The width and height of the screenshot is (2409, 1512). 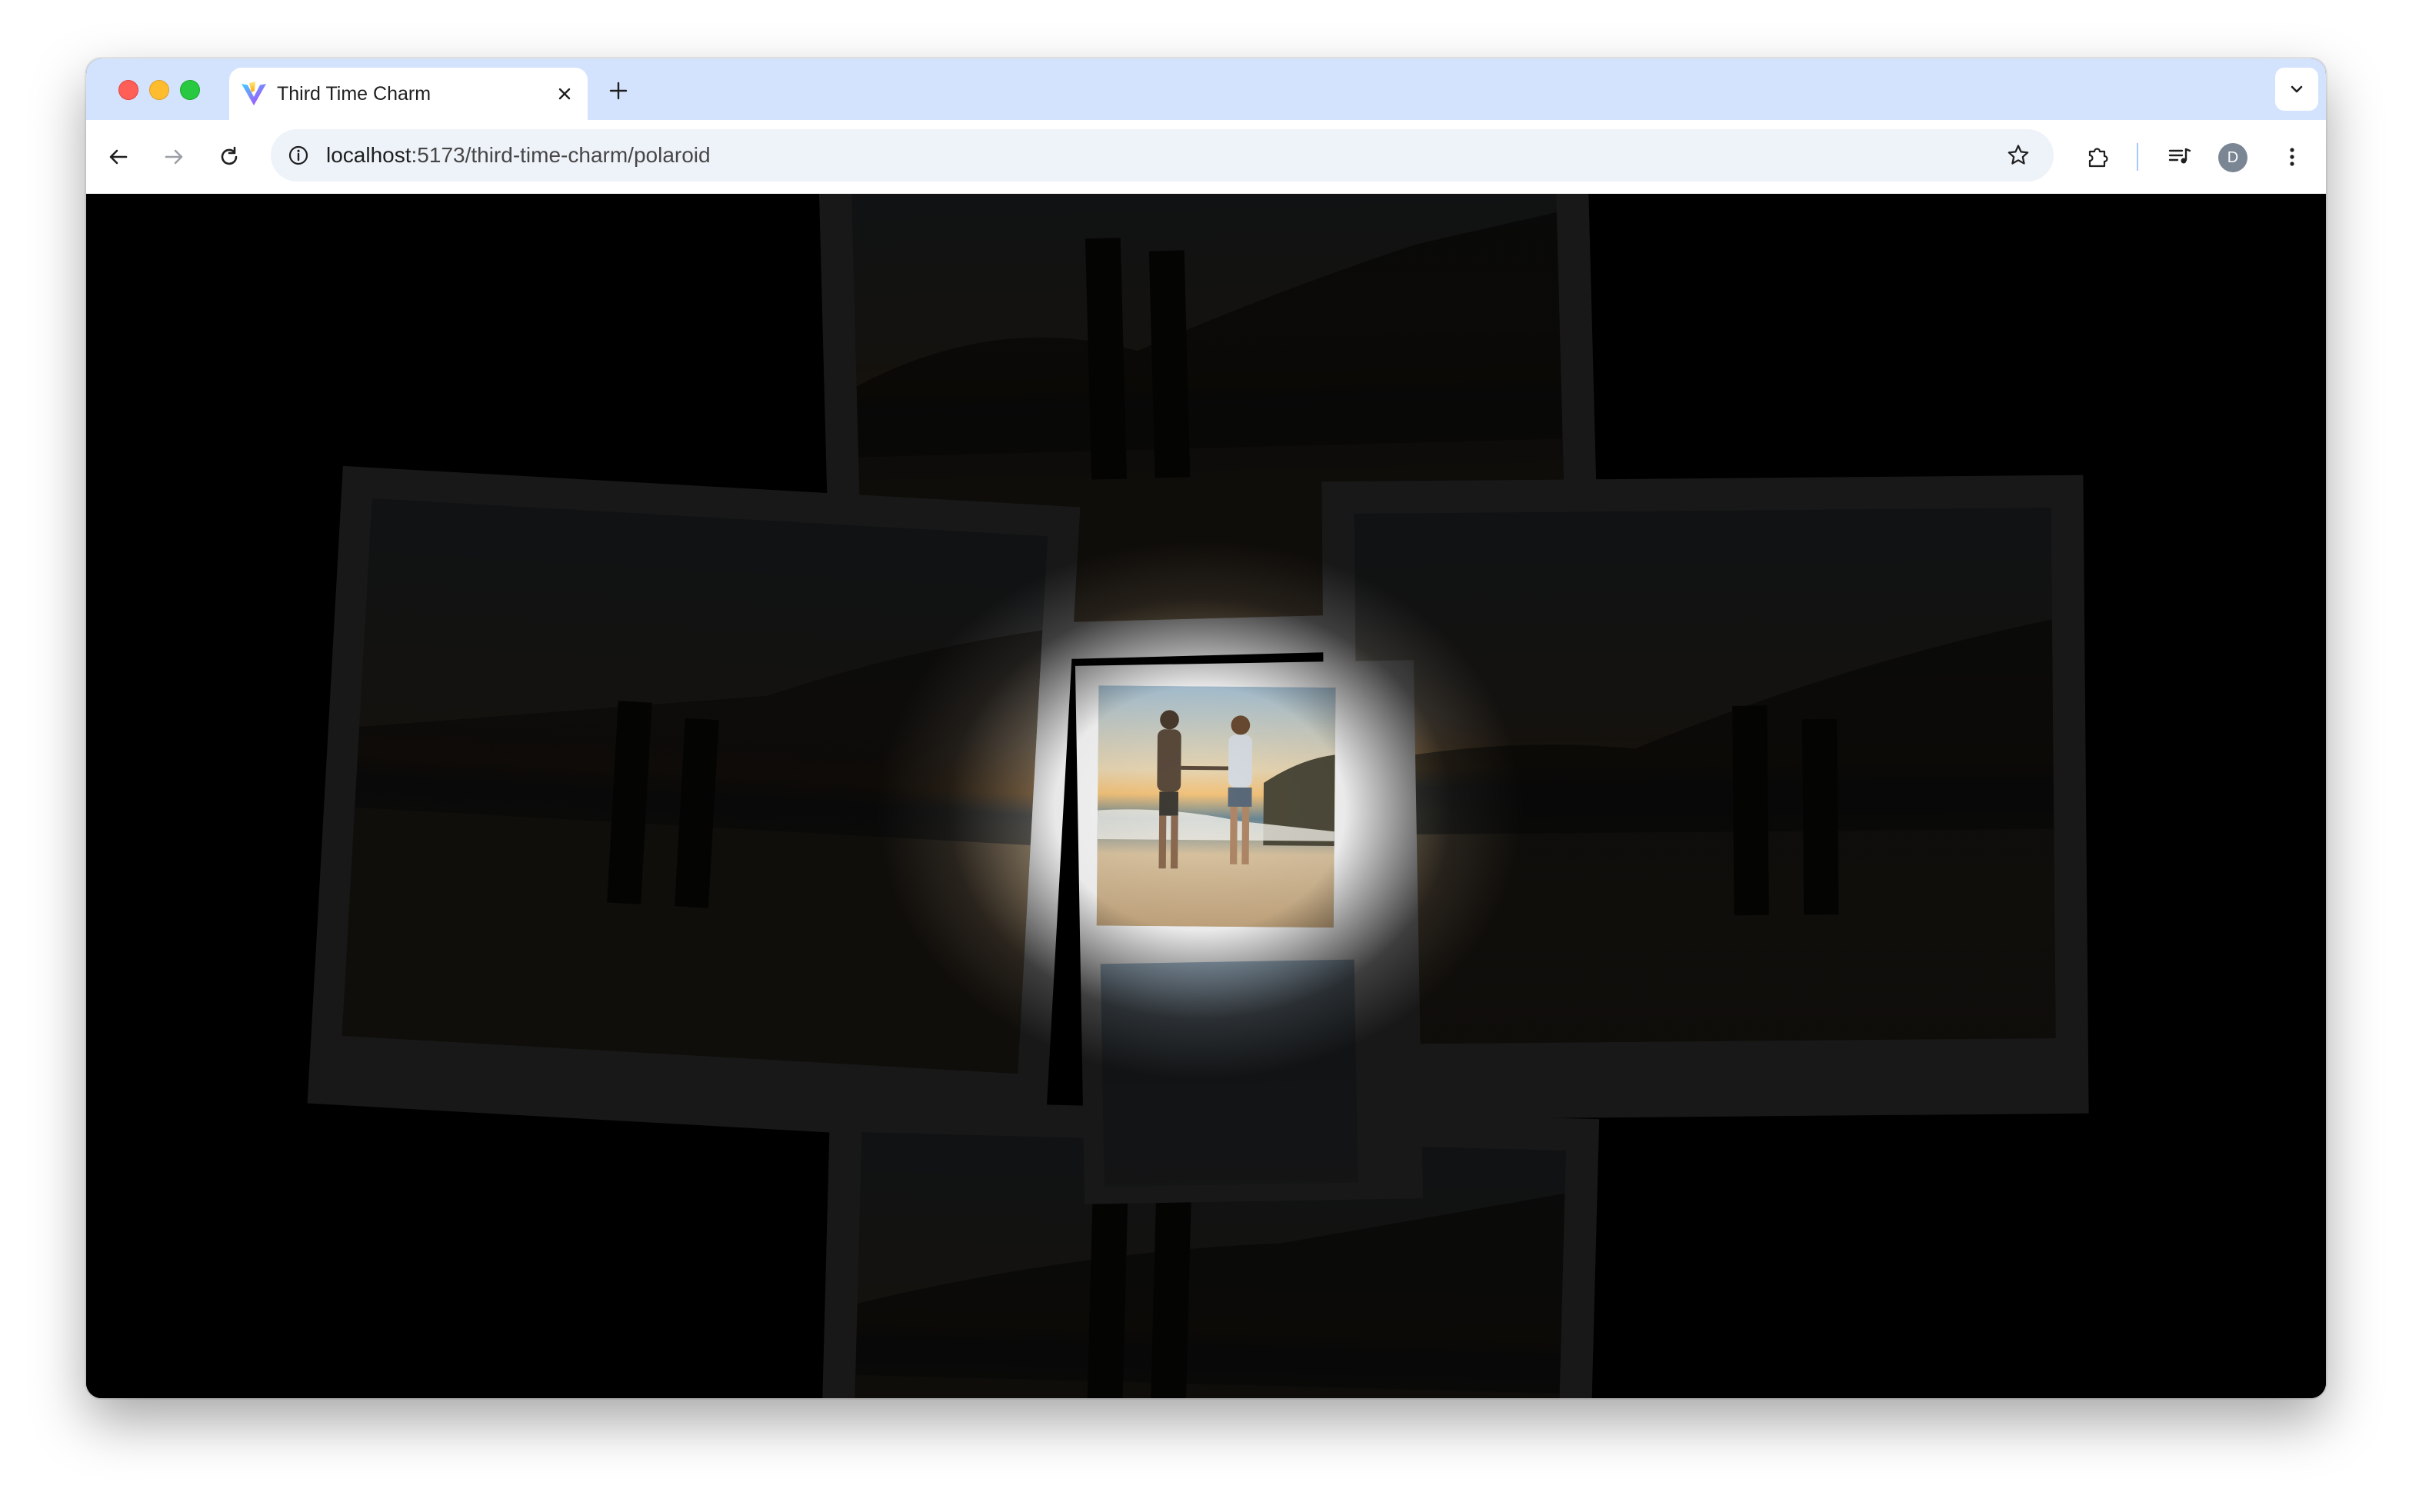 I want to click on vite-logo-icon, so click(x=254, y=94).